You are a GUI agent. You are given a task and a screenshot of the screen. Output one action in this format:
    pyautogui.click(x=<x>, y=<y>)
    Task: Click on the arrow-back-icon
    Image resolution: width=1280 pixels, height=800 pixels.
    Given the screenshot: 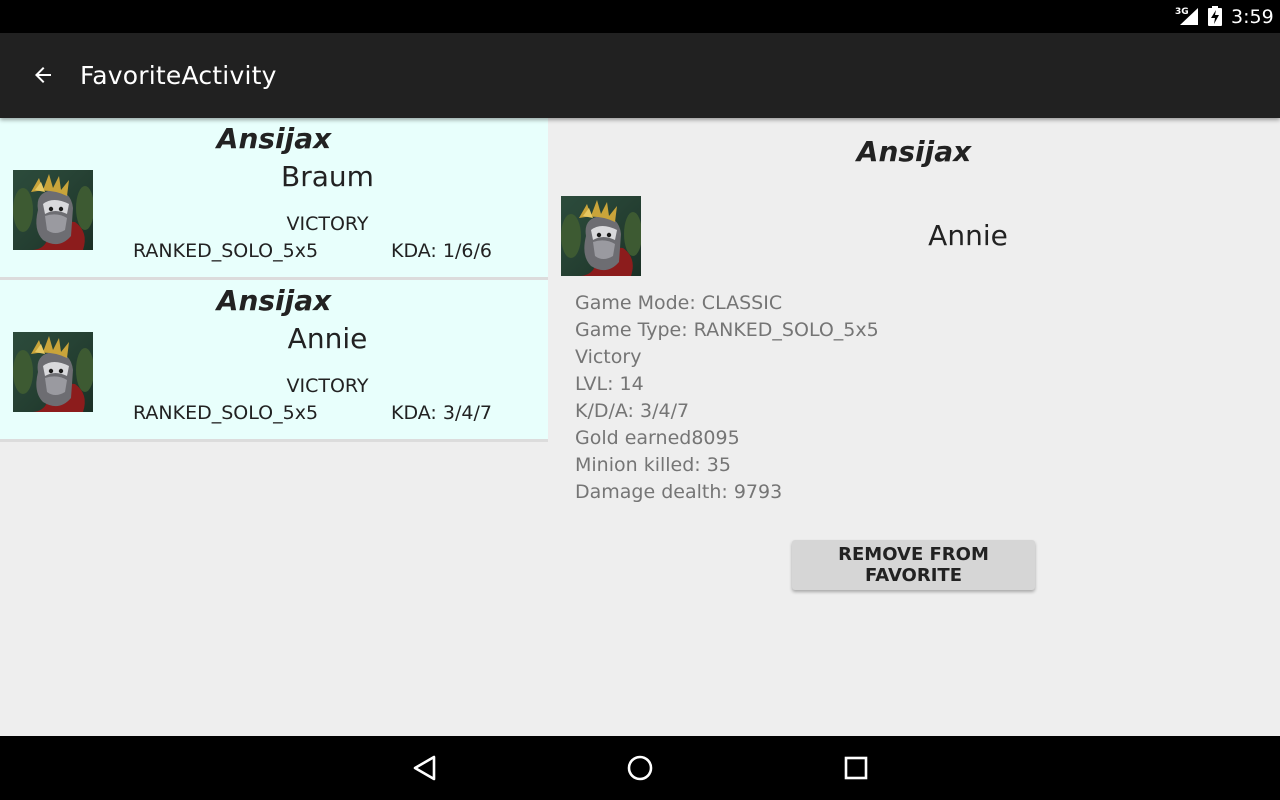 What is the action you would take?
    pyautogui.click(x=43, y=75)
    